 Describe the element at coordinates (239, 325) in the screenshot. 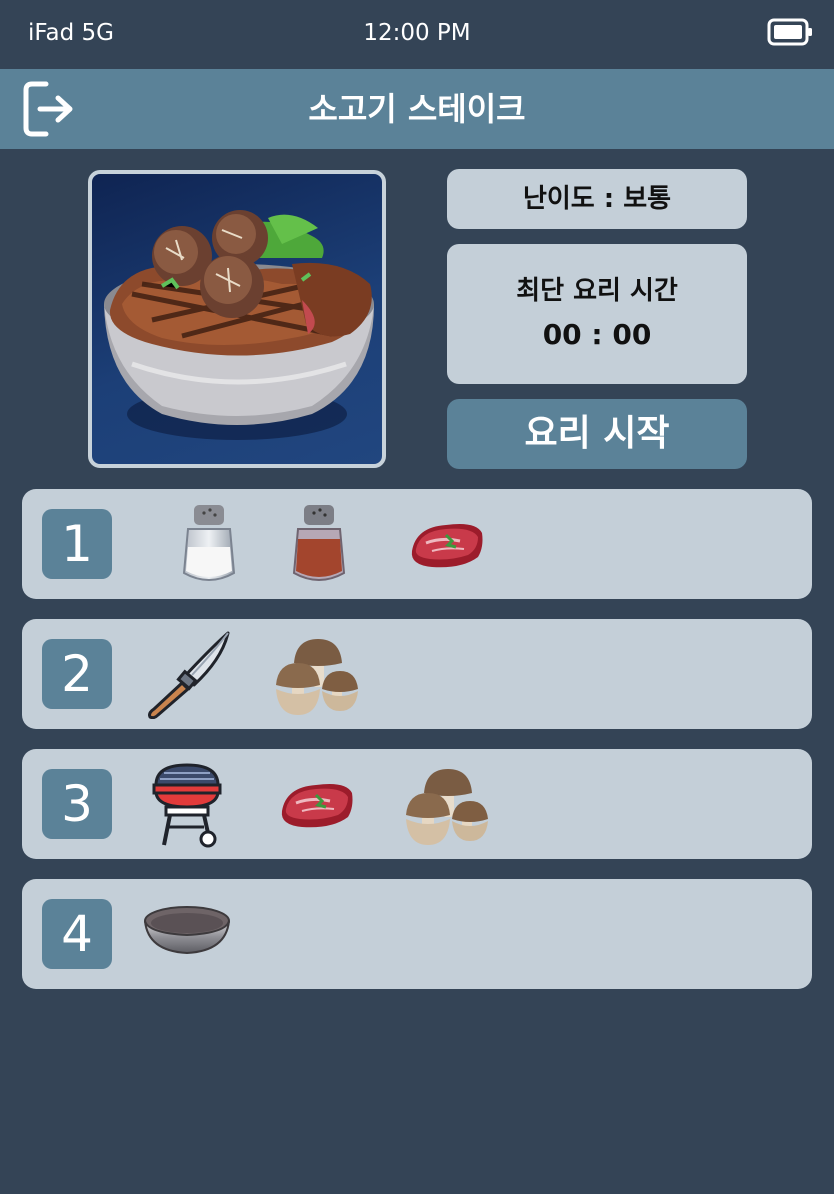

I see `beef-steak-bowl-image` at that location.